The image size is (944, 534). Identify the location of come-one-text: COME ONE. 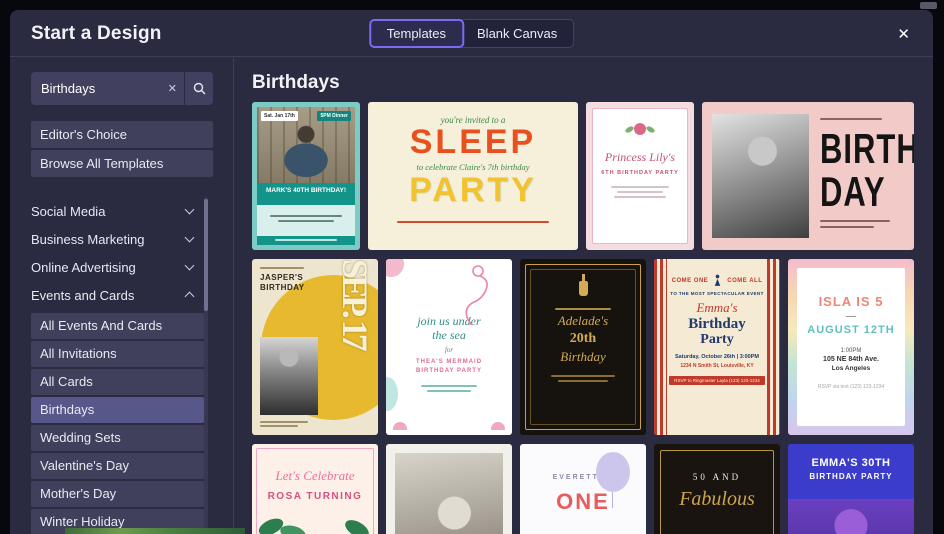
(690, 280).